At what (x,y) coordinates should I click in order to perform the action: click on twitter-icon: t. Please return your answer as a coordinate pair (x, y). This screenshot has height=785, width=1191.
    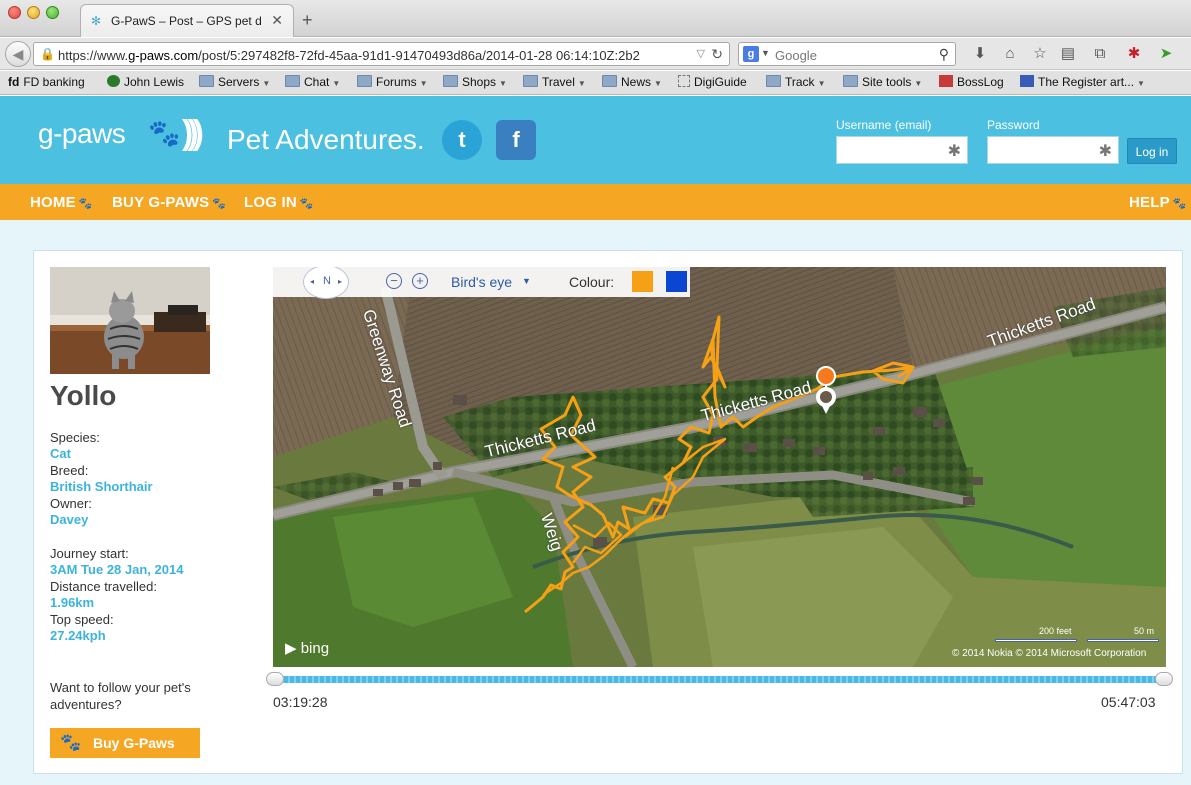
    Looking at the image, I should click on (462, 140).